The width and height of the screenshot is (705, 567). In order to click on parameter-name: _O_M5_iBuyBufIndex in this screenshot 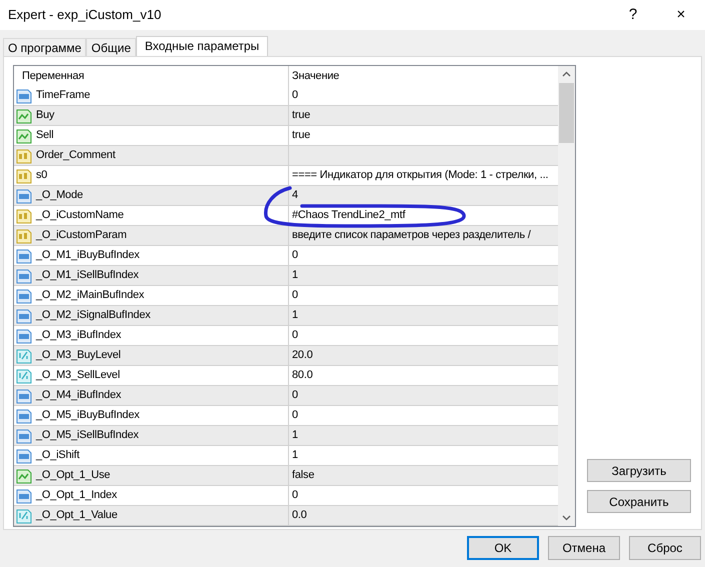, I will do `click(88, 415)`.